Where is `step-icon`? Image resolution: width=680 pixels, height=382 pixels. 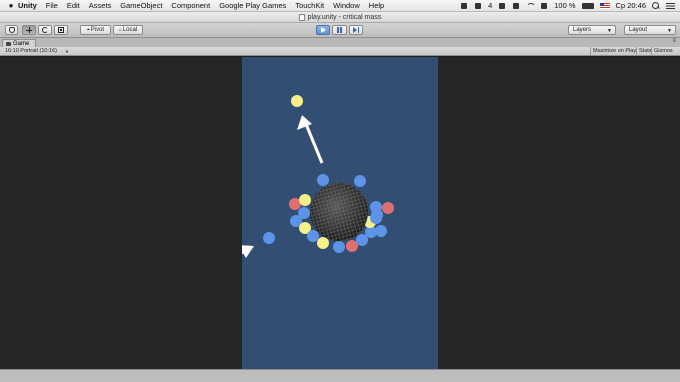
step-icon is located at coordinates (356, 30).